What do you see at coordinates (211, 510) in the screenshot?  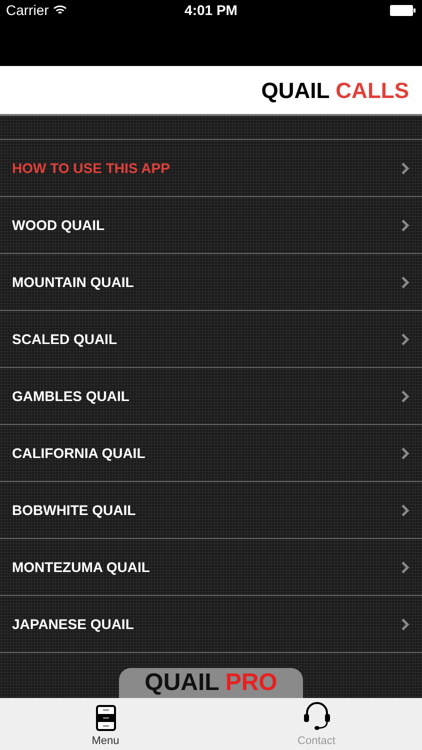 I see `list-row: BOBWHITE QUAIL` at bounding box center [211, 510].